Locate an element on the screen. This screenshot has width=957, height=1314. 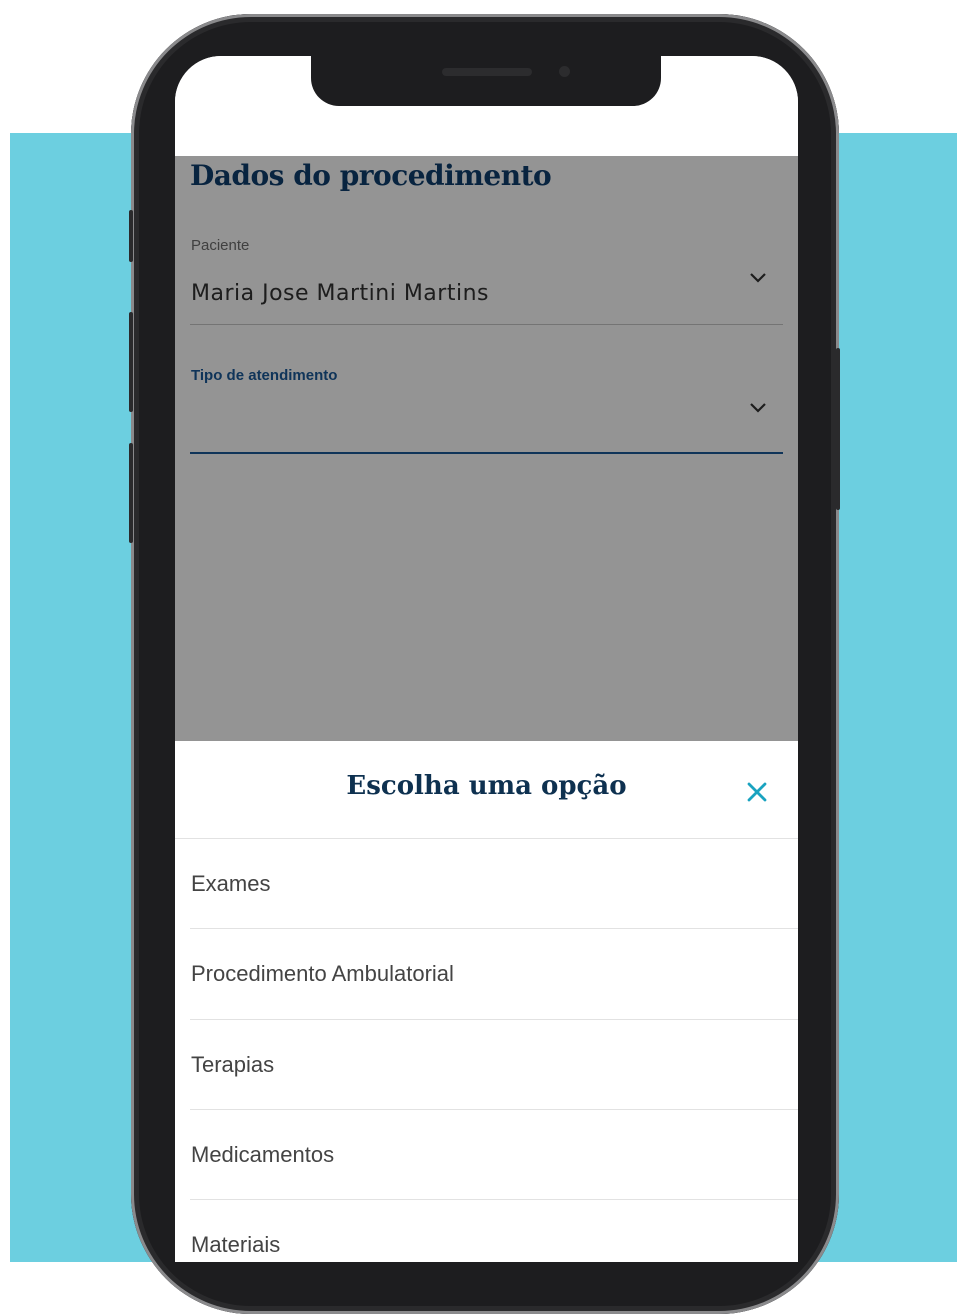
phone-side-button-volume-down is located at coordinates (131, 493).